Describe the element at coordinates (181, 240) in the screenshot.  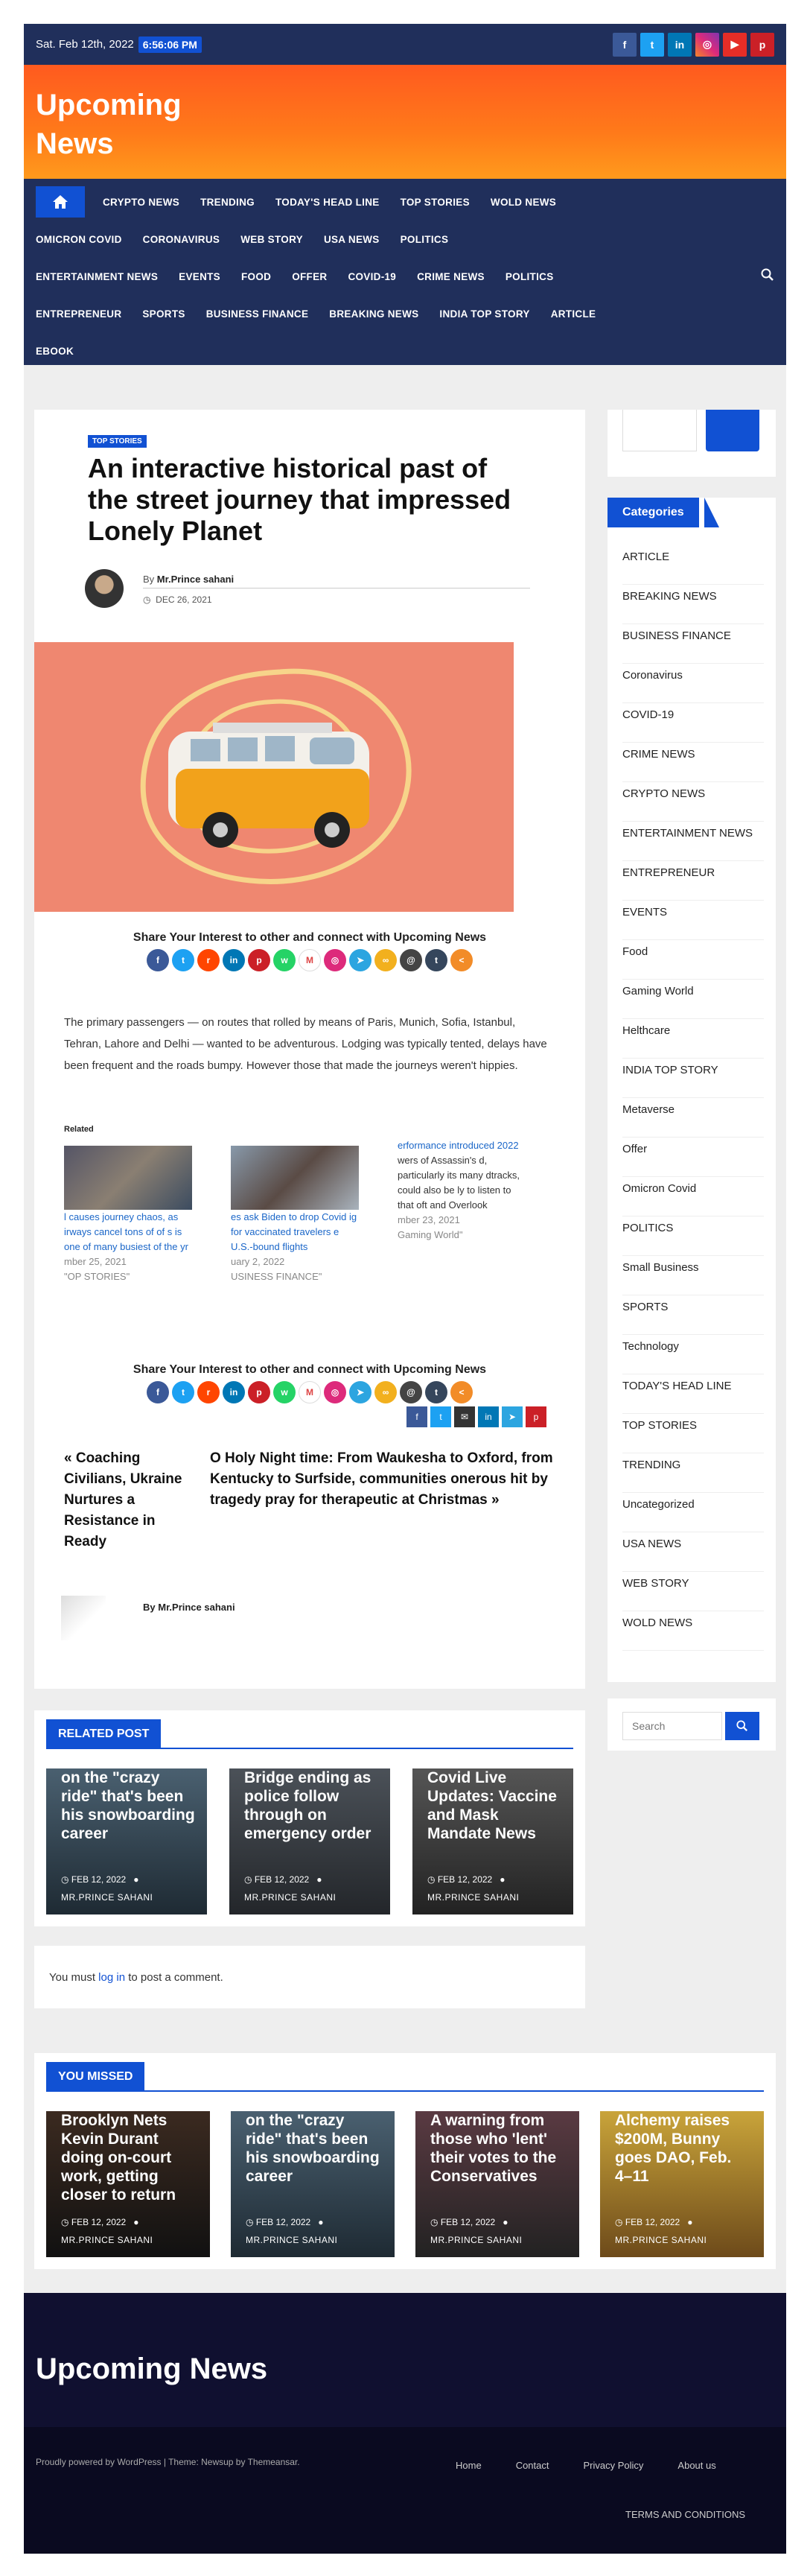
I see `nav-item: CORONAVIRUS` at that location.